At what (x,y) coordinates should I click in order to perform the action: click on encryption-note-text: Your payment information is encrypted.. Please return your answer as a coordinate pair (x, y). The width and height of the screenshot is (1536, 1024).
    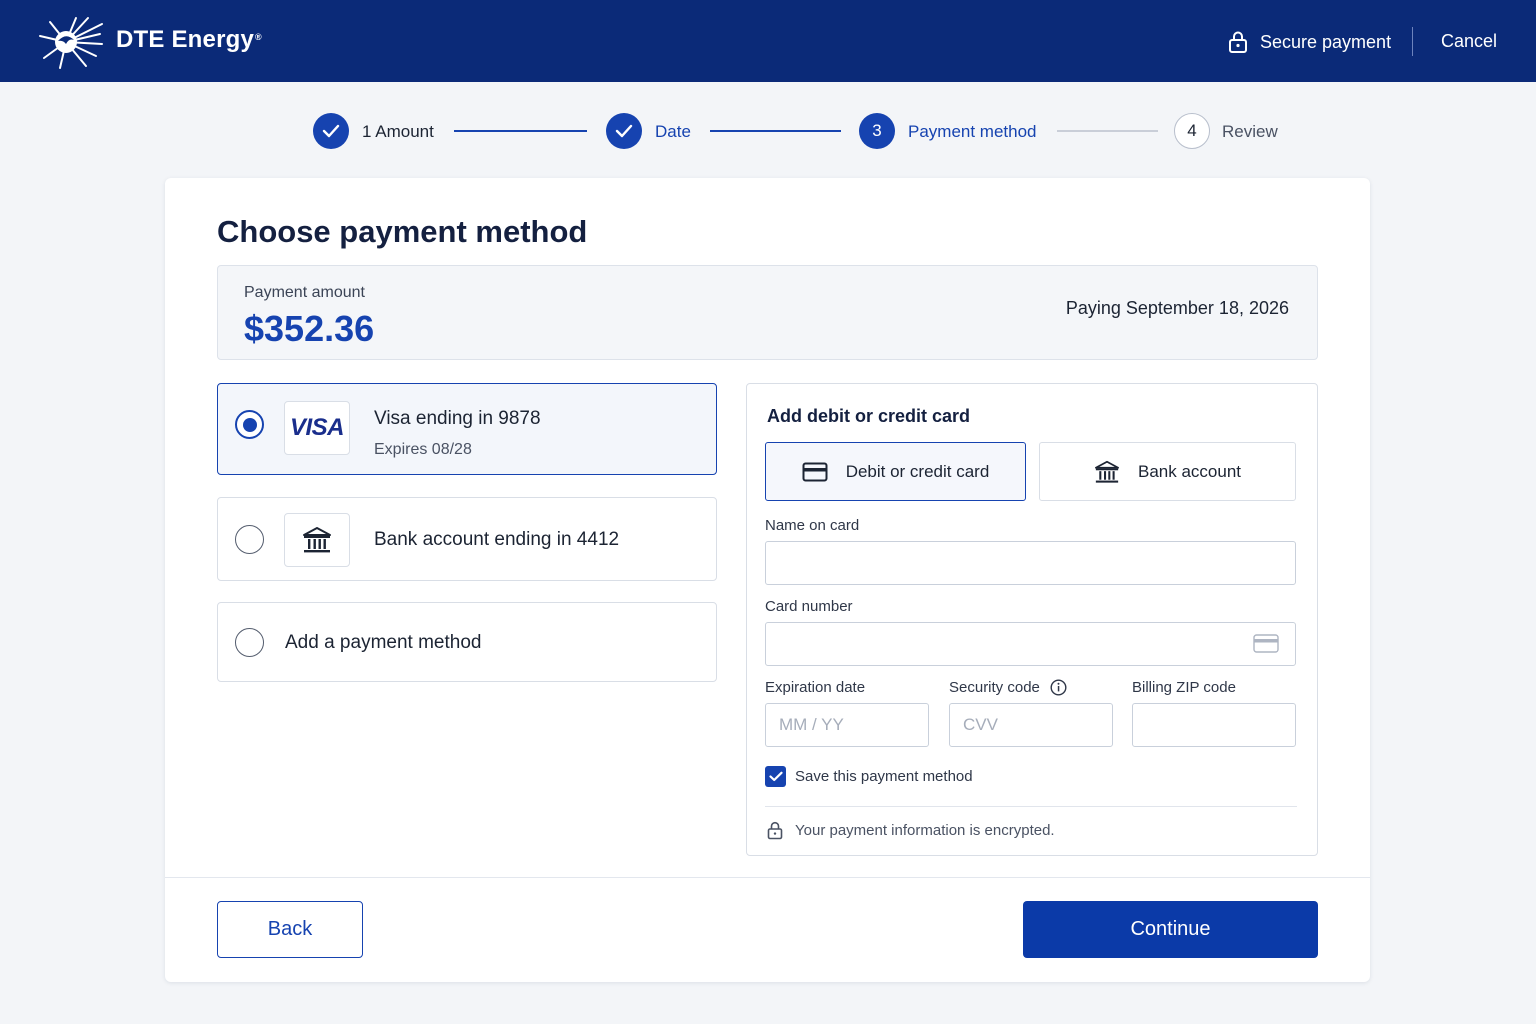
    Looking at the image, I should click on (925, 830).